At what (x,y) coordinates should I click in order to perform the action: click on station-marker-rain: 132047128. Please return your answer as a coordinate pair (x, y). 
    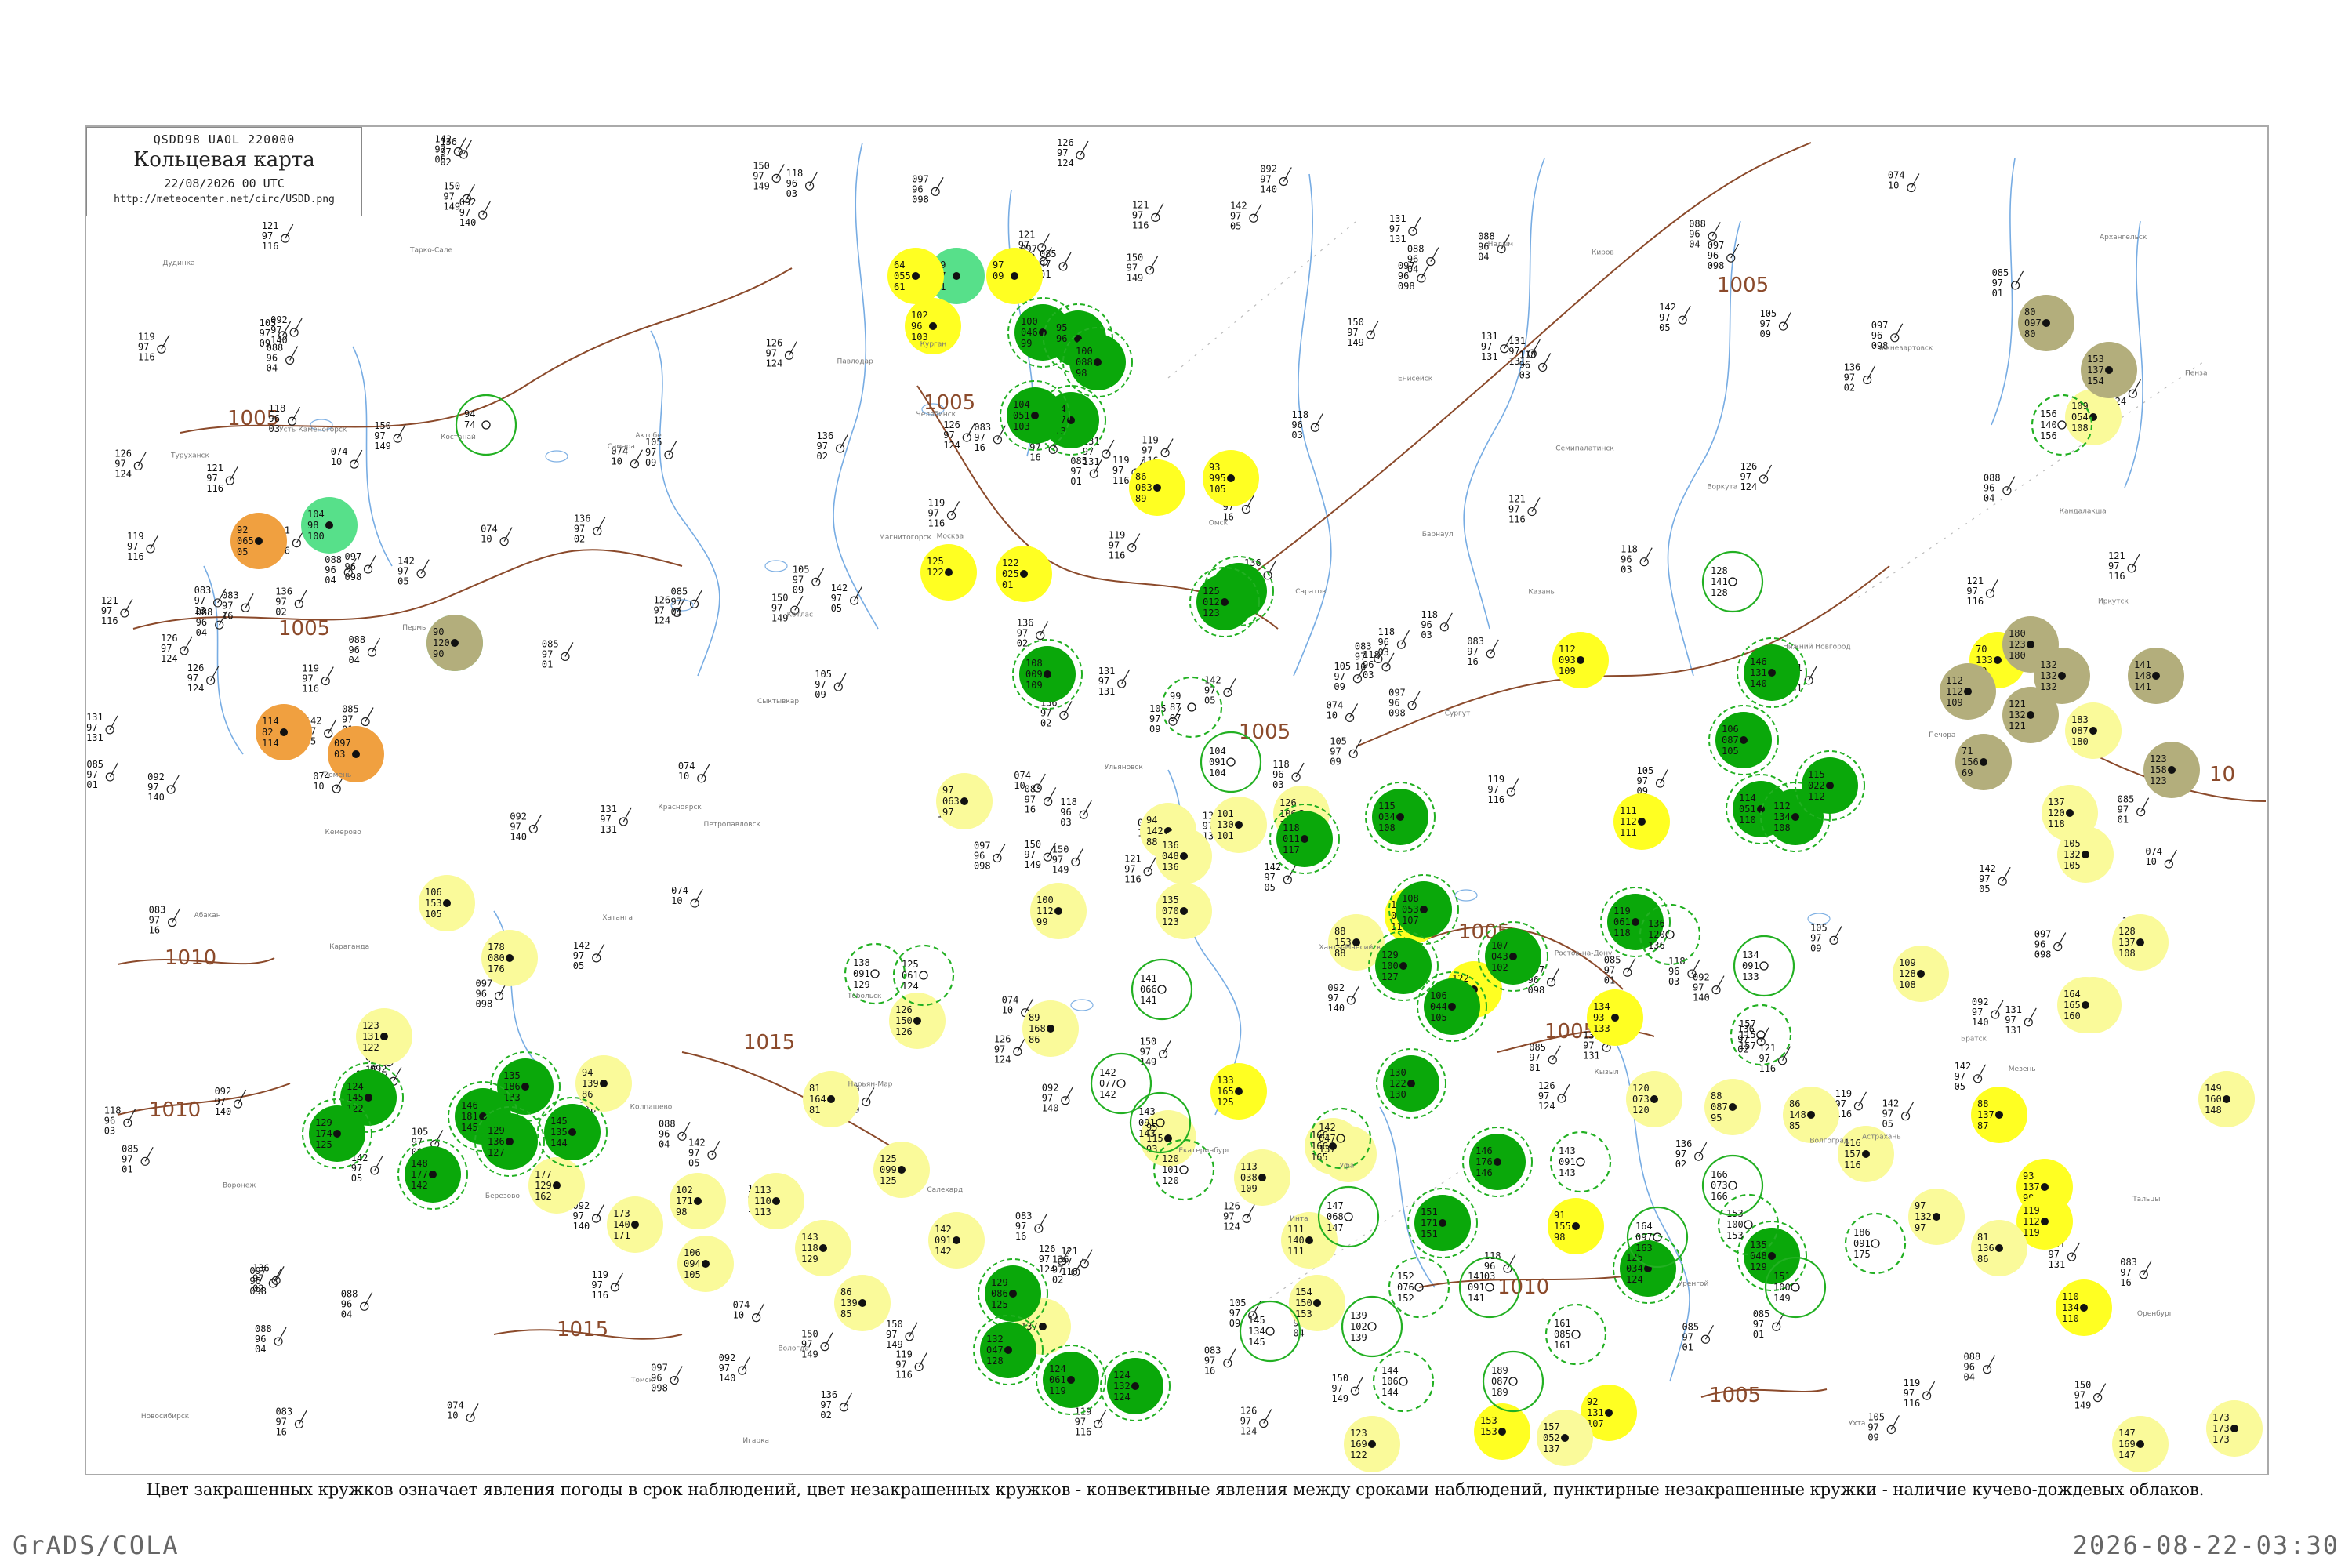
    Looking at the image, I should click on (1008, 1350).